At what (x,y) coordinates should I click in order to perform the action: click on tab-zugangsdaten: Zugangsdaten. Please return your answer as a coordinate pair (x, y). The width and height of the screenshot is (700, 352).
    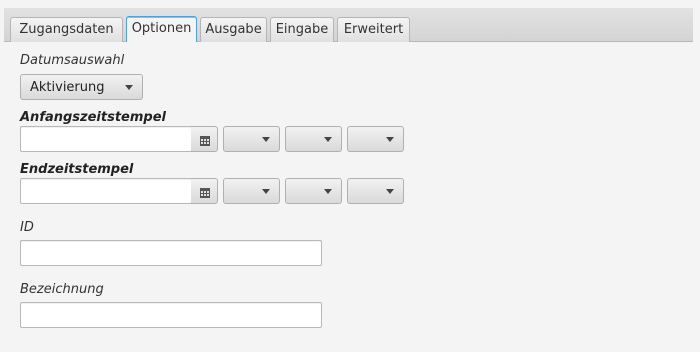
    Looking at the image, I should click on (66, 29).